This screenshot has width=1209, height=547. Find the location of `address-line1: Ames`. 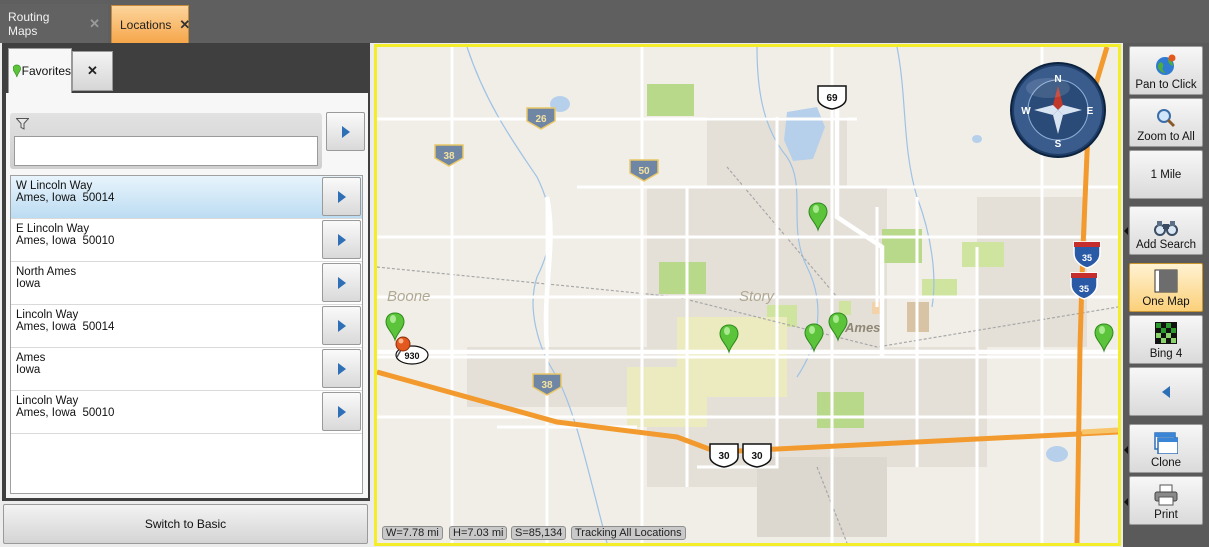

address-line1: Ames is located at coordinates (31, 358).